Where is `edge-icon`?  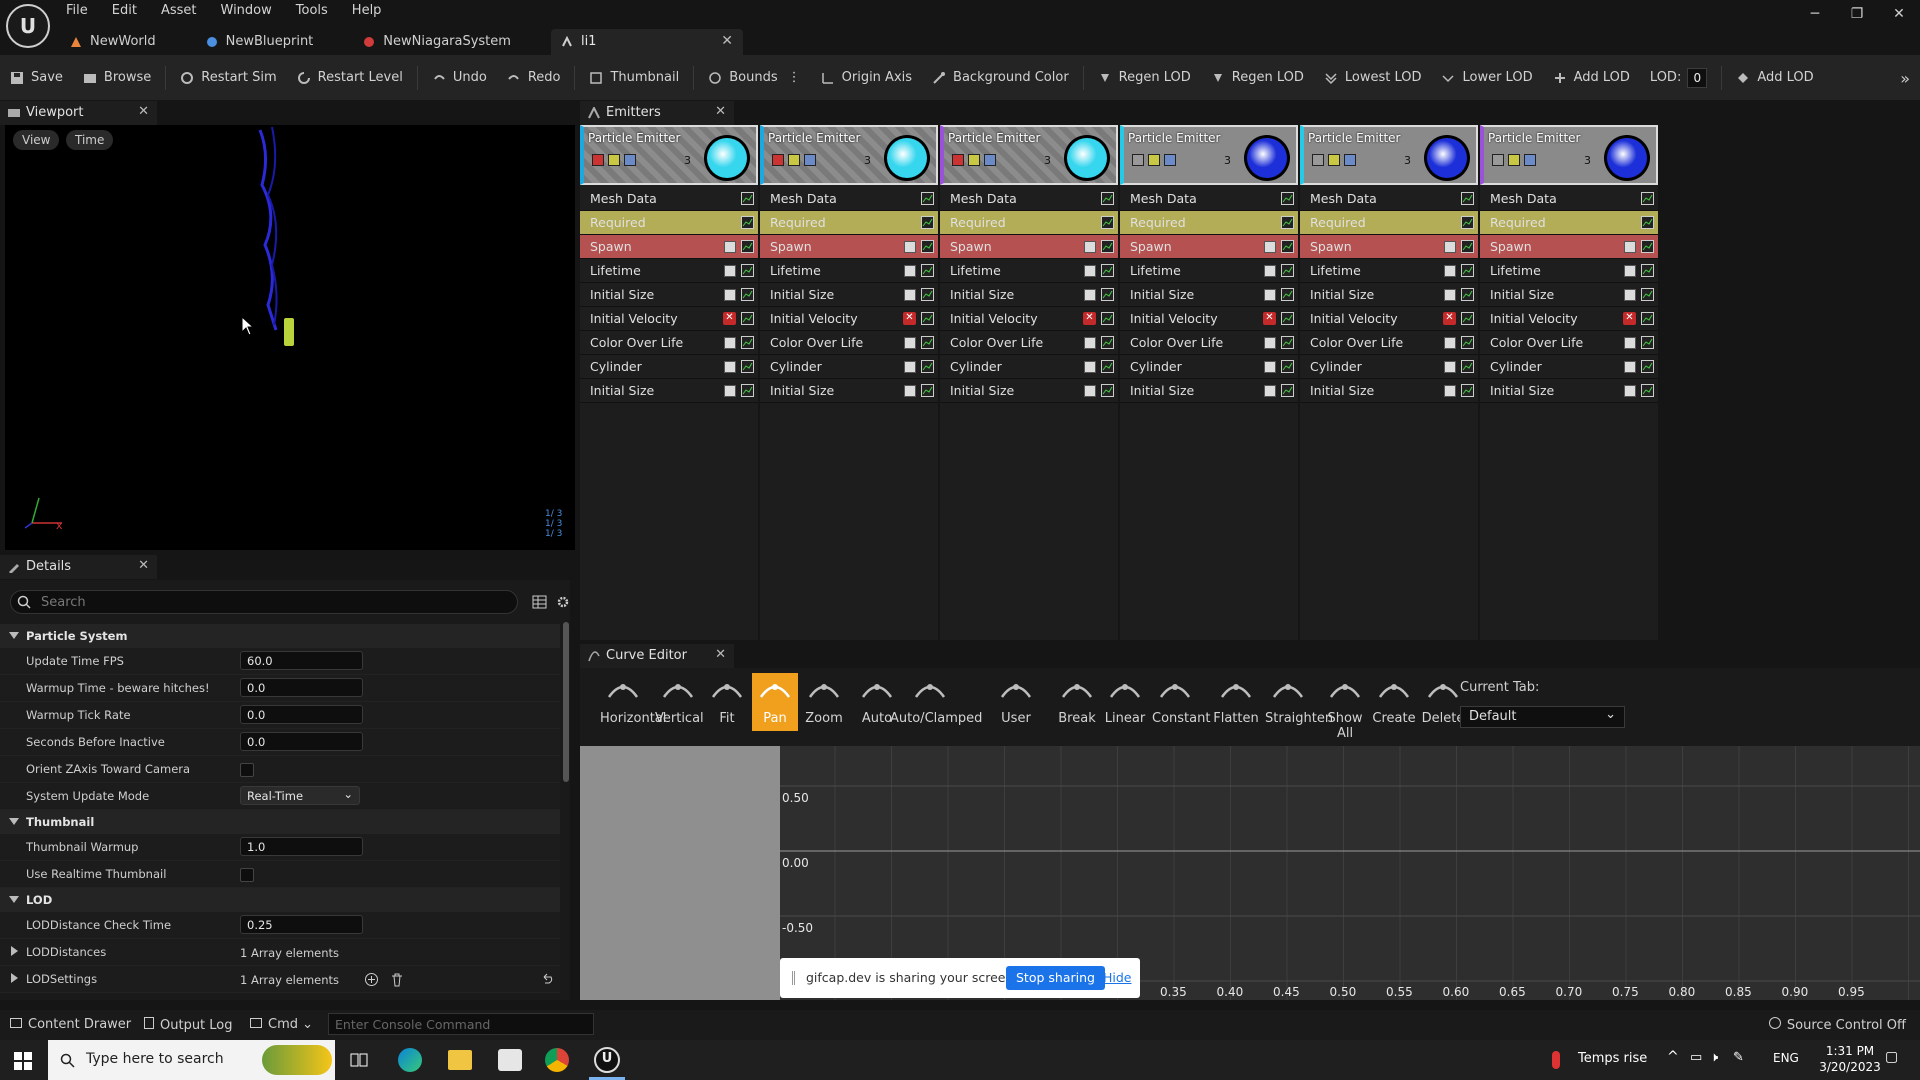 edge-icon is located at coordinates (410, 1060).